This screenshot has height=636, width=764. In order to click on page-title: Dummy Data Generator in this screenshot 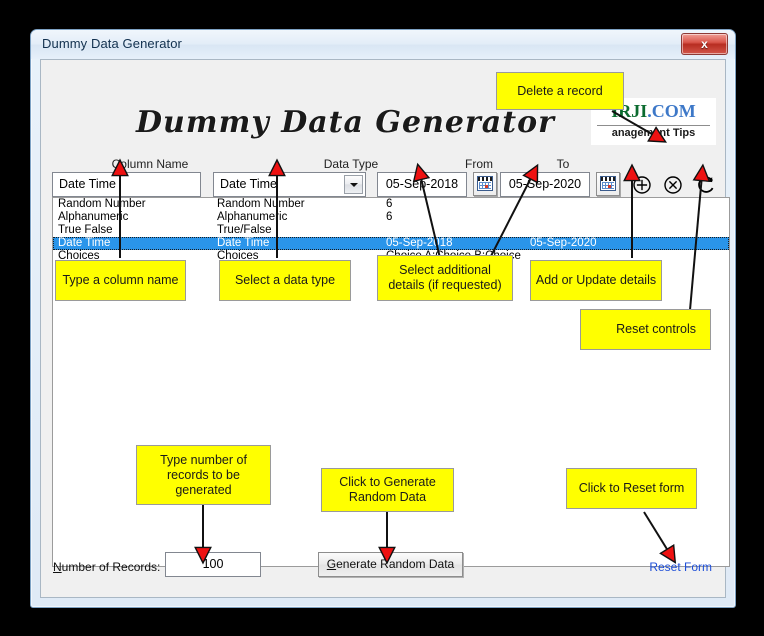, I will do `click(345, 122)`.